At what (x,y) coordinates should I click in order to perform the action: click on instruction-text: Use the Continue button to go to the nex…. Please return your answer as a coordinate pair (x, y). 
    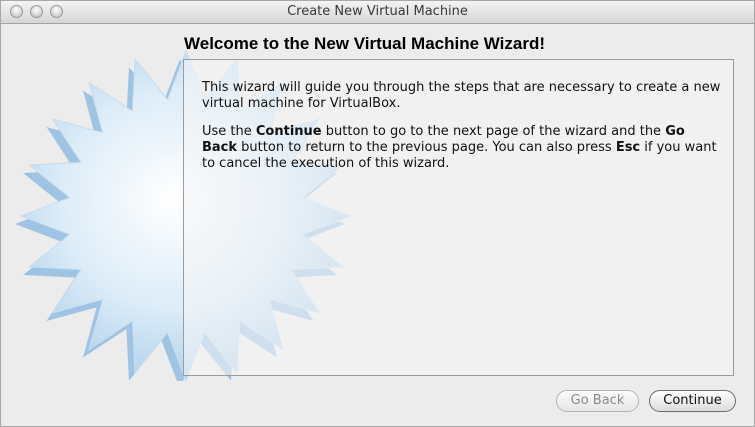
    Looking at the image, I should click on (459, 147).